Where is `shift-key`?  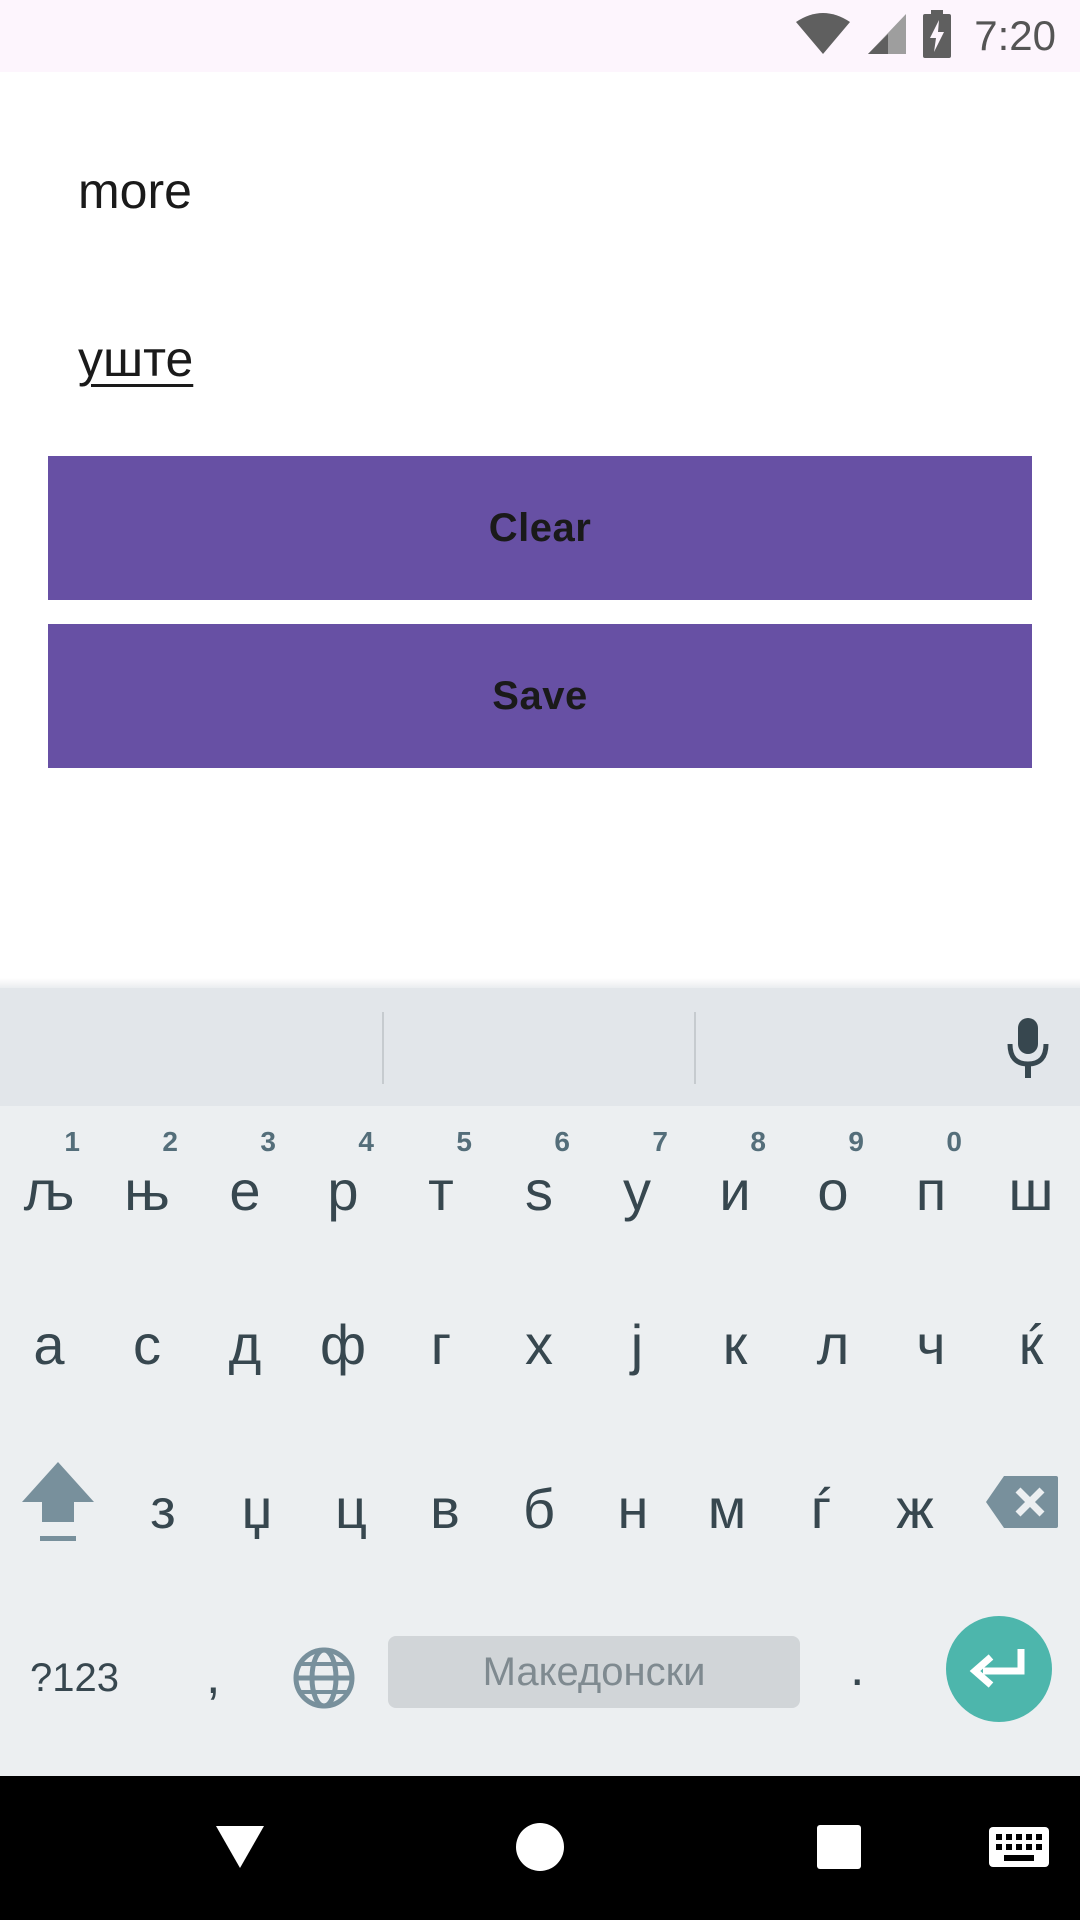 shift-key is located at coordinates (58, 1508).